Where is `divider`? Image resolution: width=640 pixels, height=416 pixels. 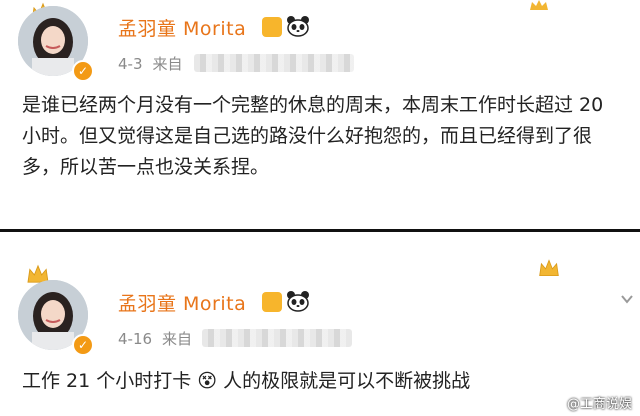 divider is located at coordinates (320, 230).